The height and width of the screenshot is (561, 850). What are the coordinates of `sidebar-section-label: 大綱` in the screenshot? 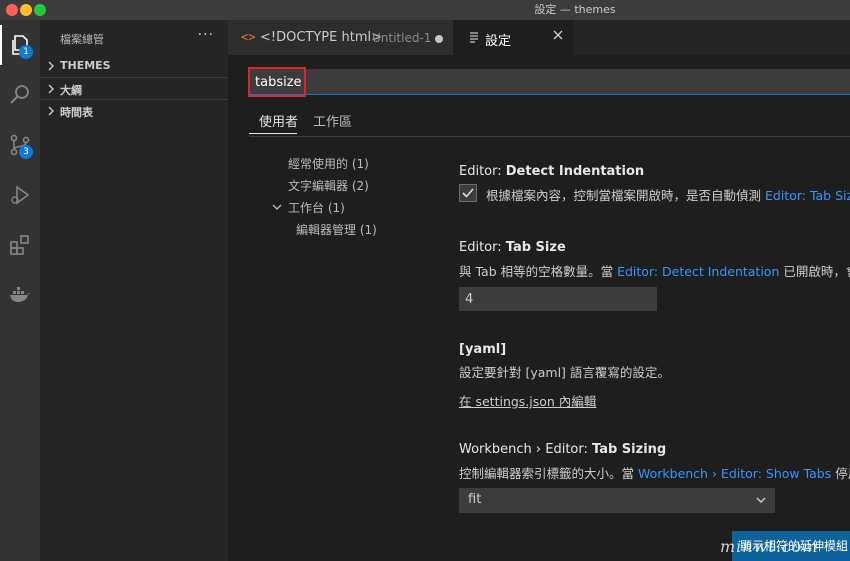 It's located at (71, 90).